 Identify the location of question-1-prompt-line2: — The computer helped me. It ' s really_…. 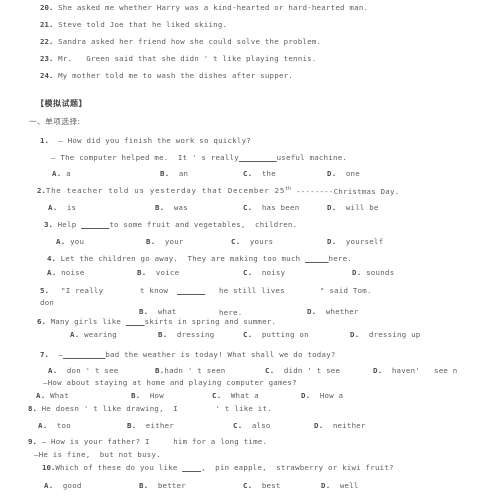
(199, 157).